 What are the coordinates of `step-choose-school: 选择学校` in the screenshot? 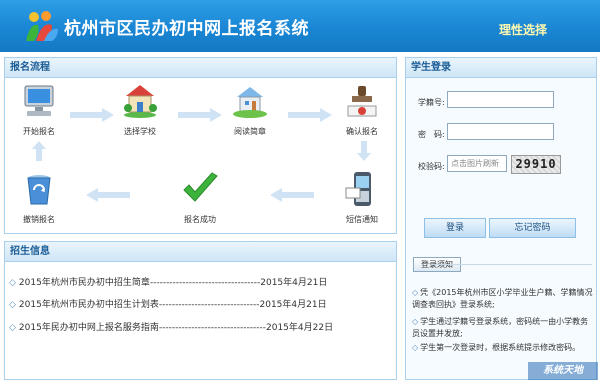 It's located at (140, 109).